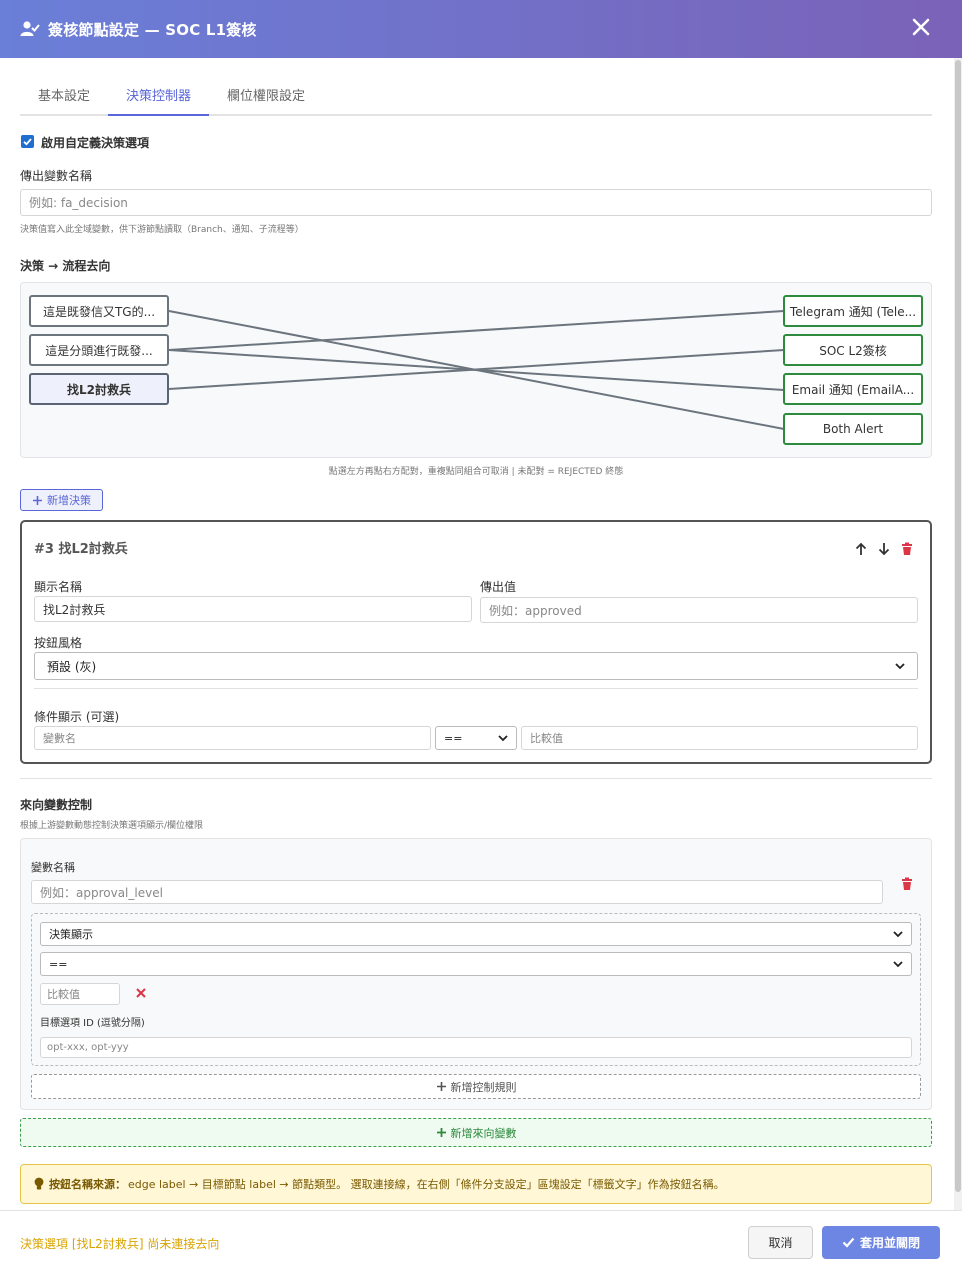 The image size is (962, 1272). What do you see at coordinates (476, 666) in the screenshot?
I see `button-style-select: 預設 (灰)` at bounding box center [476, 666].